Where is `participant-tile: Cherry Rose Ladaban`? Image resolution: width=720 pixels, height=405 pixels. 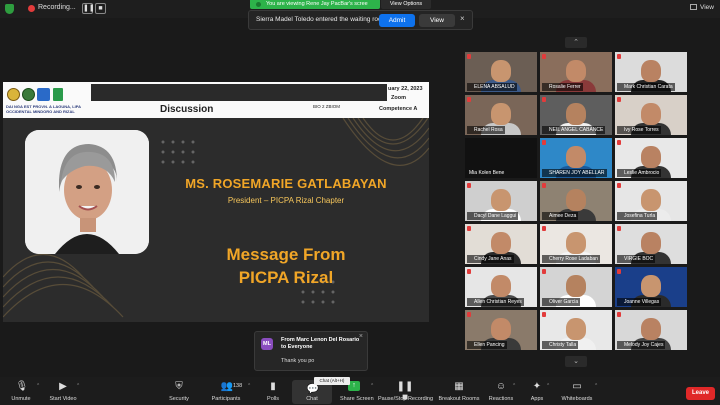
participant-tile: Cherry Rose Ladaban is located at coordinates (576, 244).